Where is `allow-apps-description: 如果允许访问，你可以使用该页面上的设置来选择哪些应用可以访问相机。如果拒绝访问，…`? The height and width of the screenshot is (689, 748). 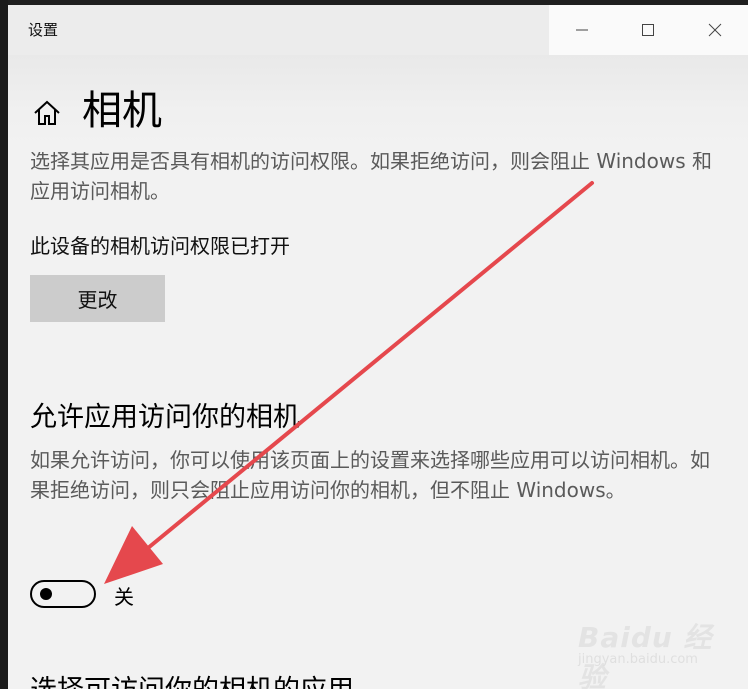
allow-apps-description: 如果允许访问，你可以使用该页面上的设置来选择哪些应用可以访问相机。如果拒绝访问，… is located at coordinates (370, 475).